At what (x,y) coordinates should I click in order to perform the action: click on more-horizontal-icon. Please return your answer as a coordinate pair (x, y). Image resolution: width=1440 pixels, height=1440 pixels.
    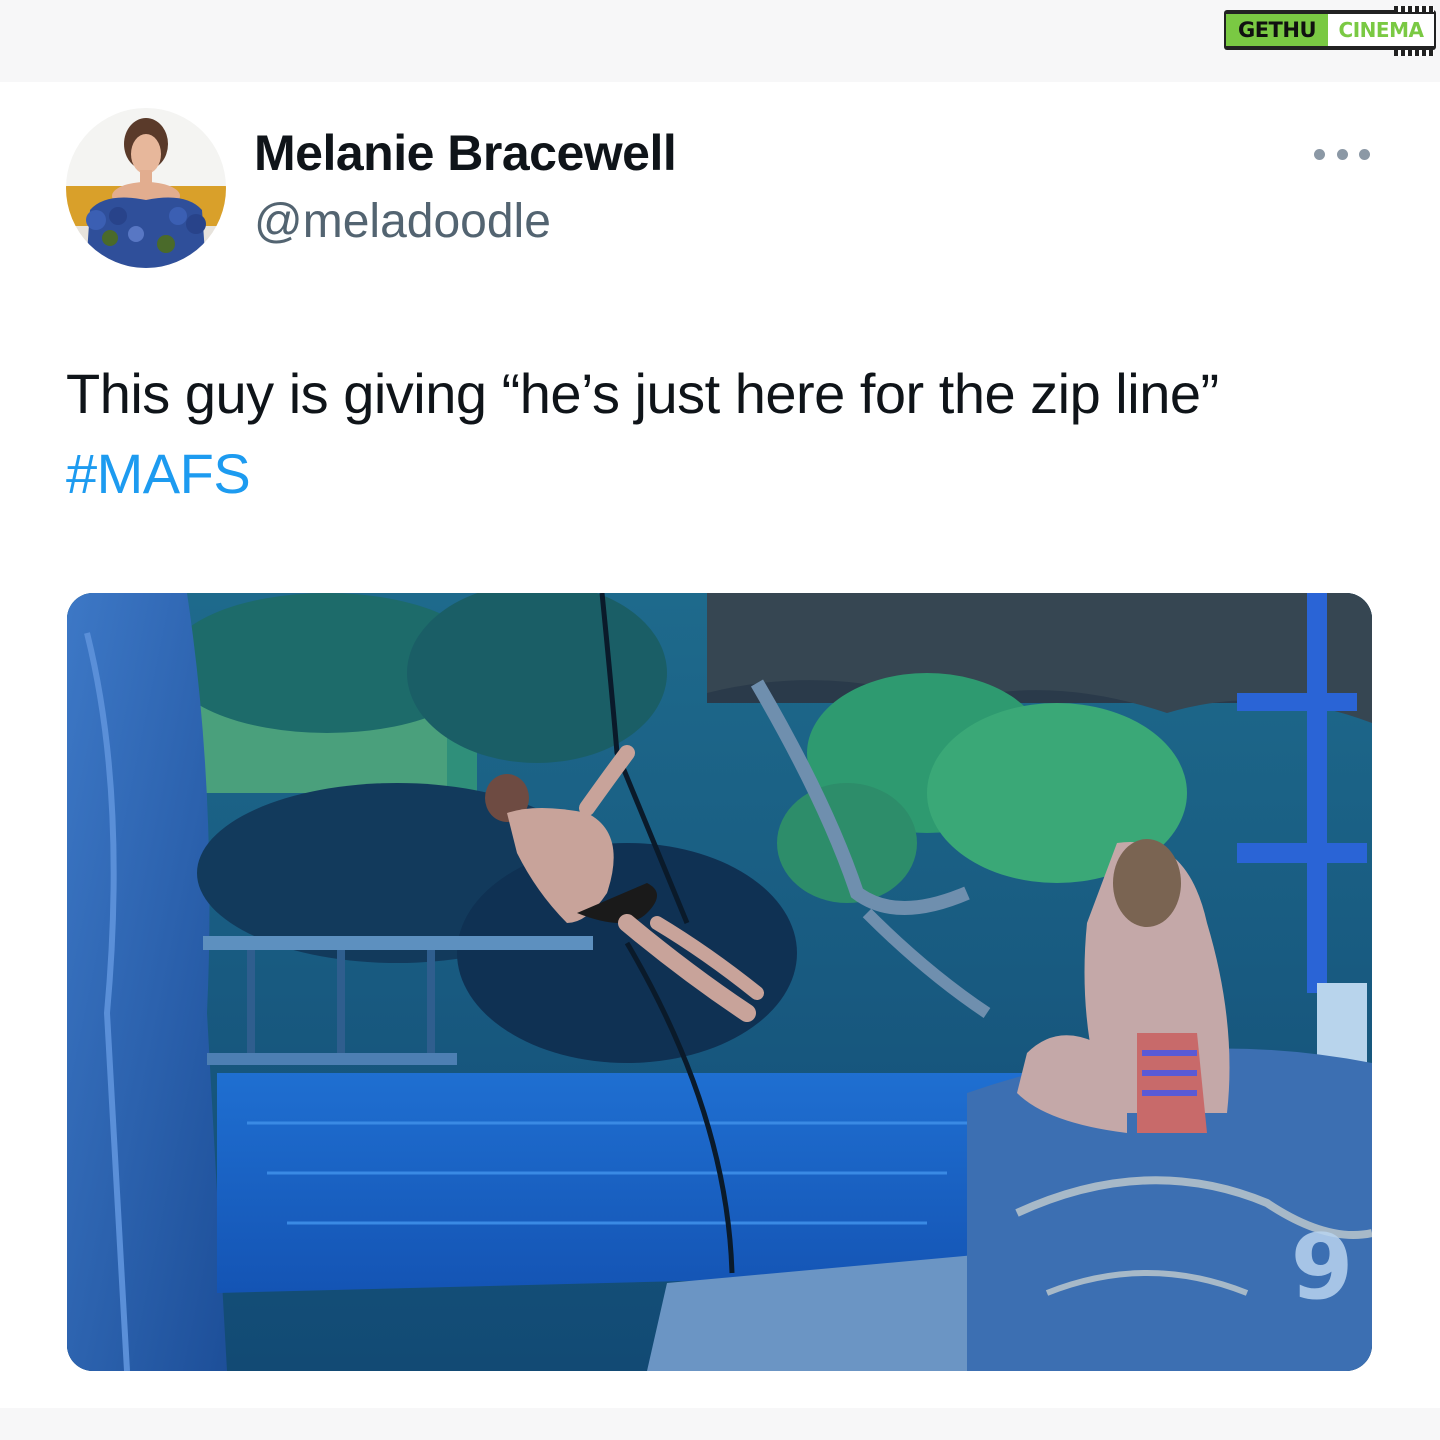
    Looking at the image, I should click on (1342, 154).